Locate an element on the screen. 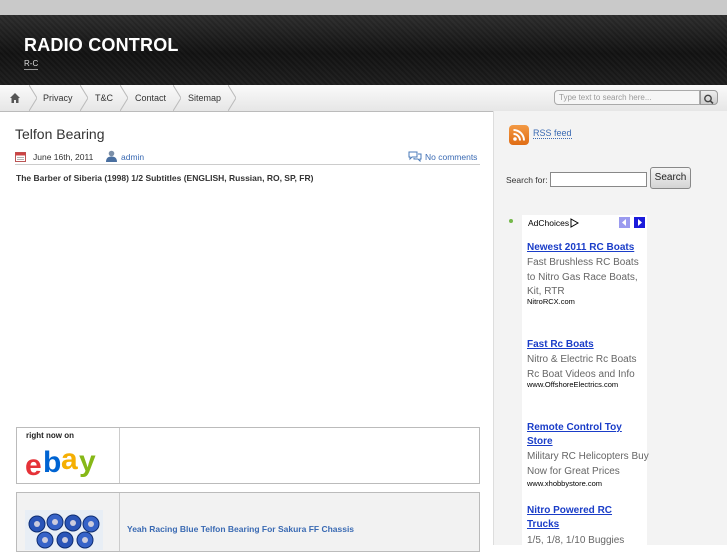 The image size is (727, 552). ad-url-2: www.OffshoreElectrics.com is located at coordinates (572, 384).